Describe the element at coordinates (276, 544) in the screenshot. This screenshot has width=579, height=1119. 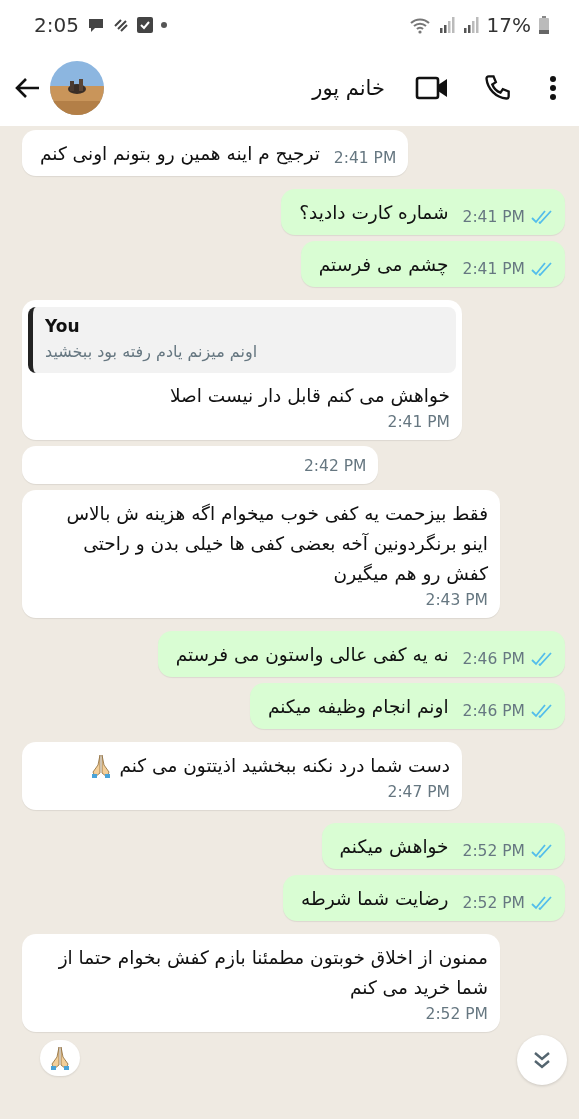
I see `message-text: فقط بیزحمت یه کفی خوب میخوام اگه هزینه ش بالاس اینو برنگردونین آخه بعضی کفی ها خیلی بدن و راحتی کفش رو هم میگیرن` at that location.